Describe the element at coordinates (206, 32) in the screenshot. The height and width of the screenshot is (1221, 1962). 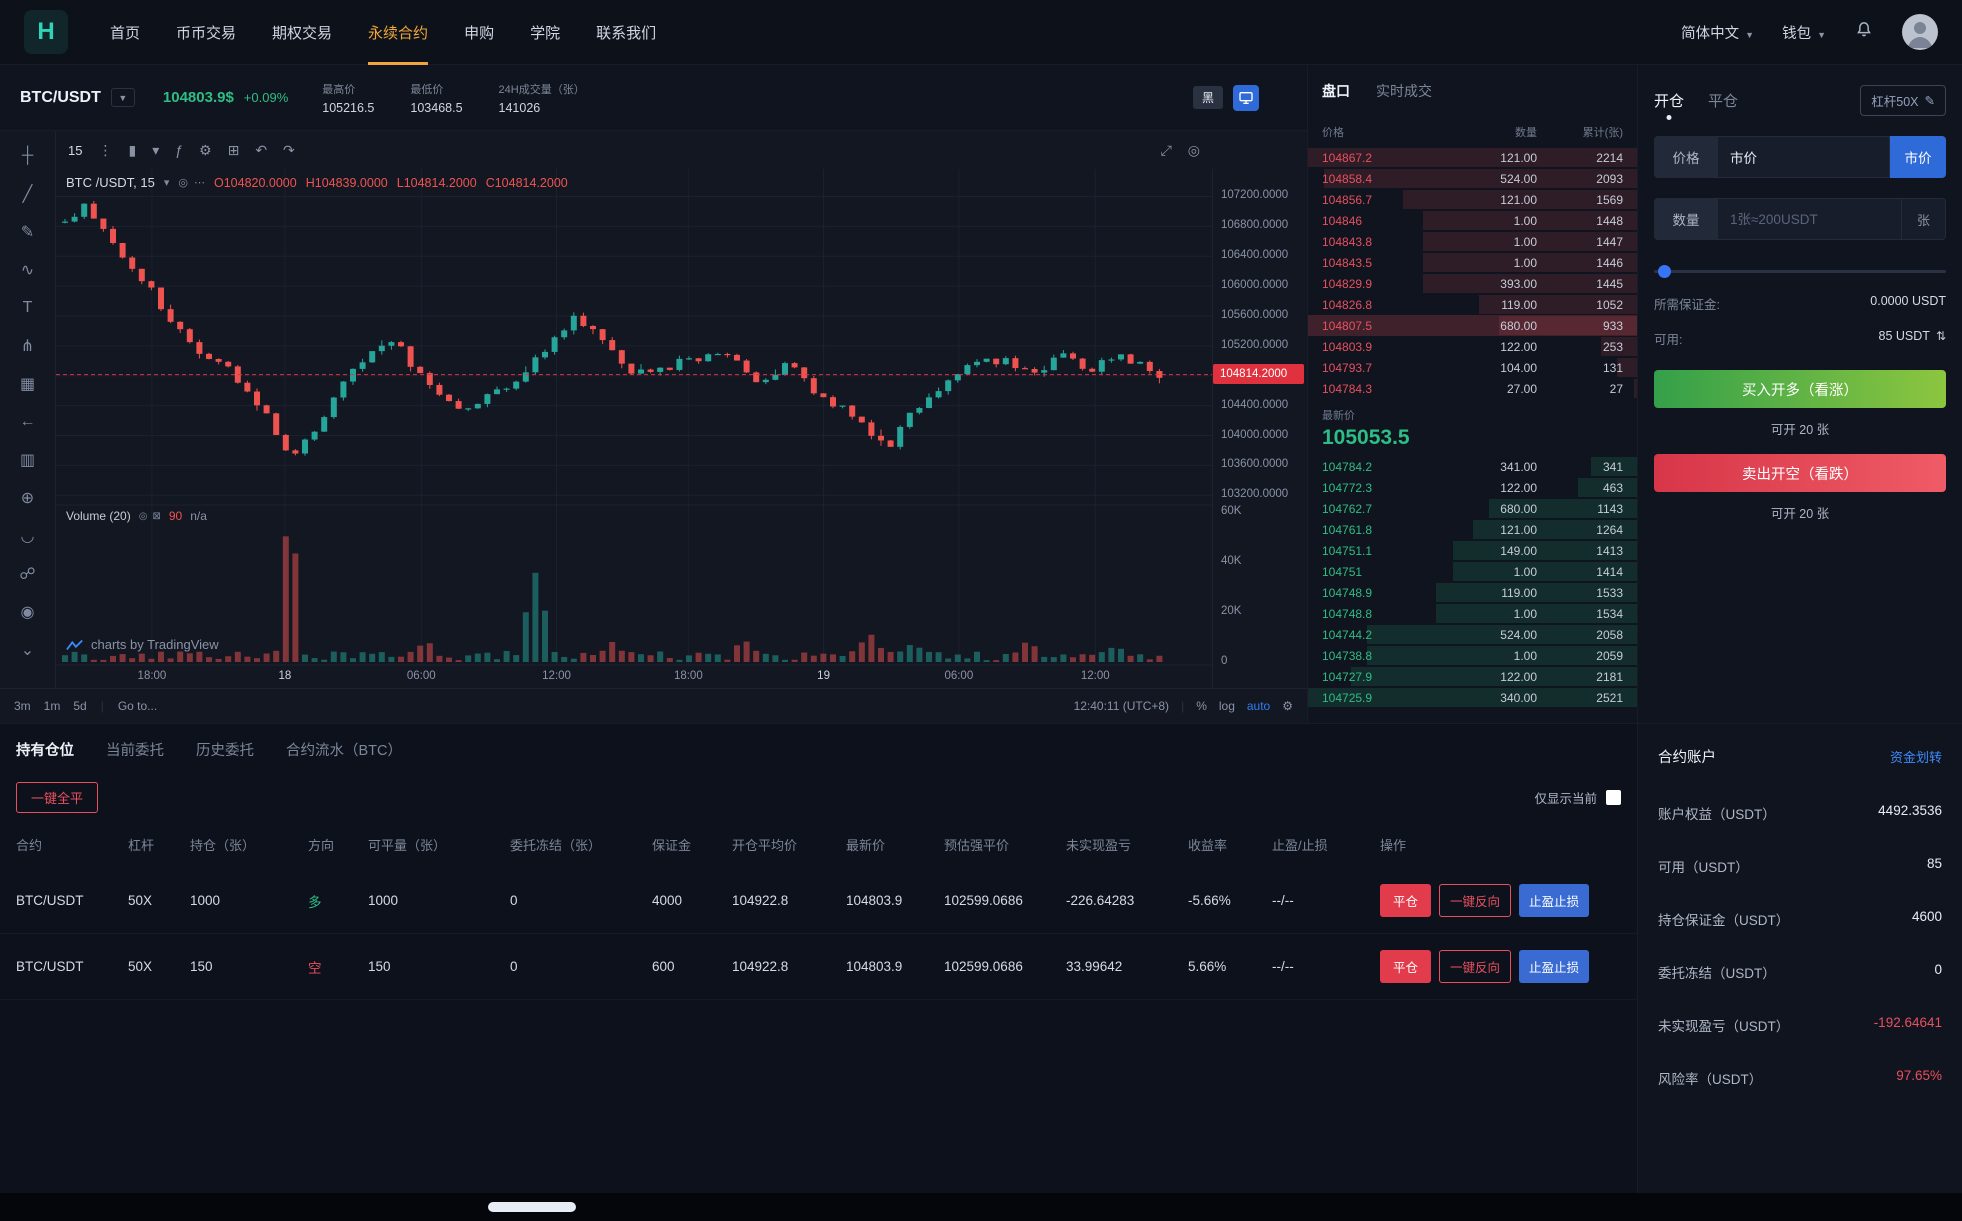
I see `nav-item-1: 币币交易` at that location.